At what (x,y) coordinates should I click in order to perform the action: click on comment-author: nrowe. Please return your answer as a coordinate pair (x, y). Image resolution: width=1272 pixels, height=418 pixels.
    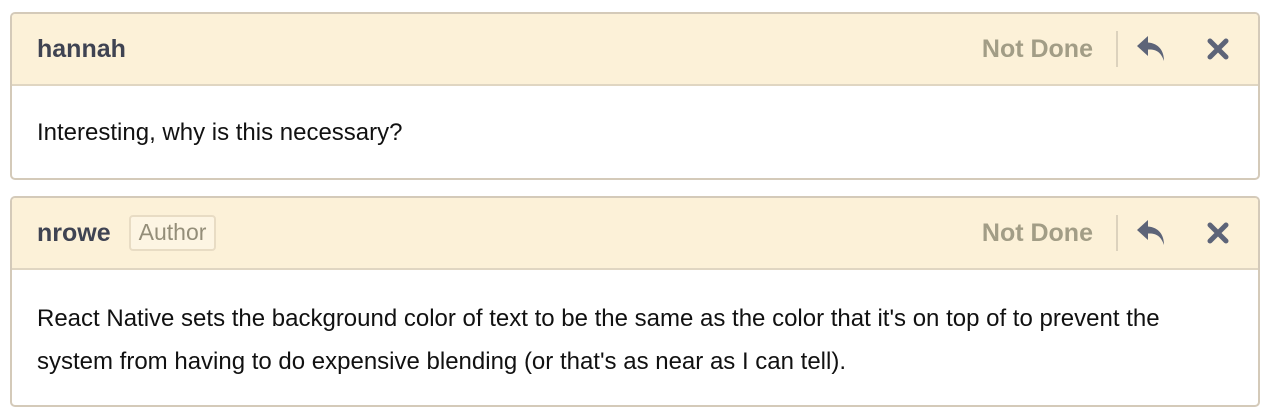
    Looking at the image, I should click on (74, 233).